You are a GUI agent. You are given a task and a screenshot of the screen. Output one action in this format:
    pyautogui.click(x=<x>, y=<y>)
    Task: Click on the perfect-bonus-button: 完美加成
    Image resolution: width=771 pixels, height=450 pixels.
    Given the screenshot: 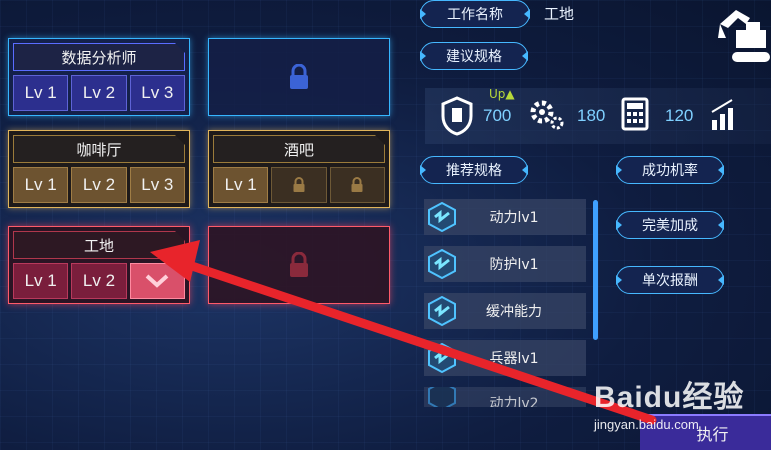 What is the action you would take?
    pyautogui.click(x=670, y=225)
    